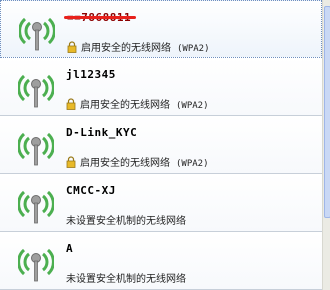 Image resolution: width=330 pixels, height=290 pixels. Describe the element at coordinates (102, 132) in the screenshot. I see `network-ssid: D-Link_KYC` at that location.